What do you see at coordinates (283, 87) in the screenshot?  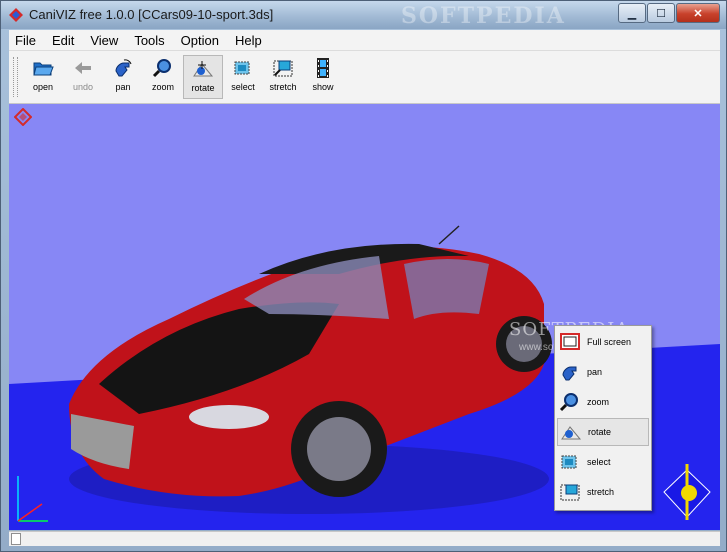 I see `stretch-label: stretch` at bounding box center [283, 87].